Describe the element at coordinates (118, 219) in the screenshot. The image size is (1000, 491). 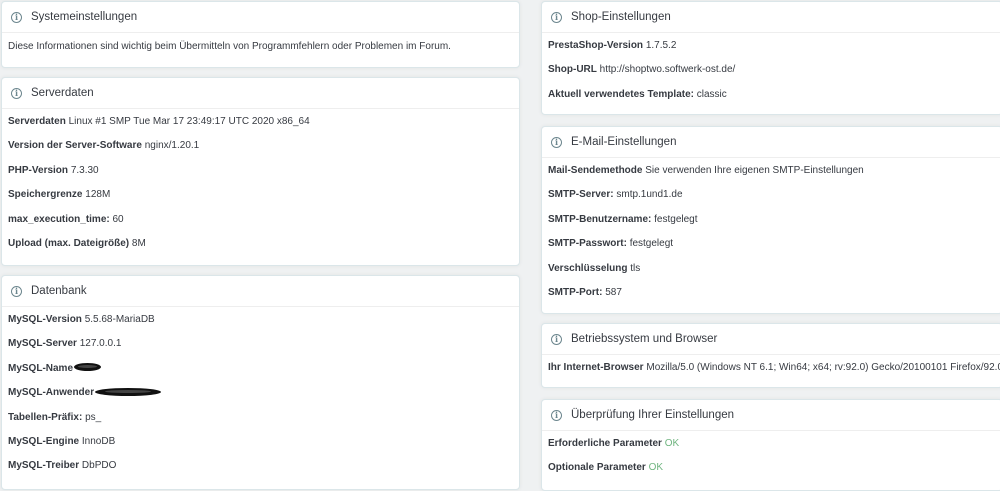
I see `row-value: 60` at that location.